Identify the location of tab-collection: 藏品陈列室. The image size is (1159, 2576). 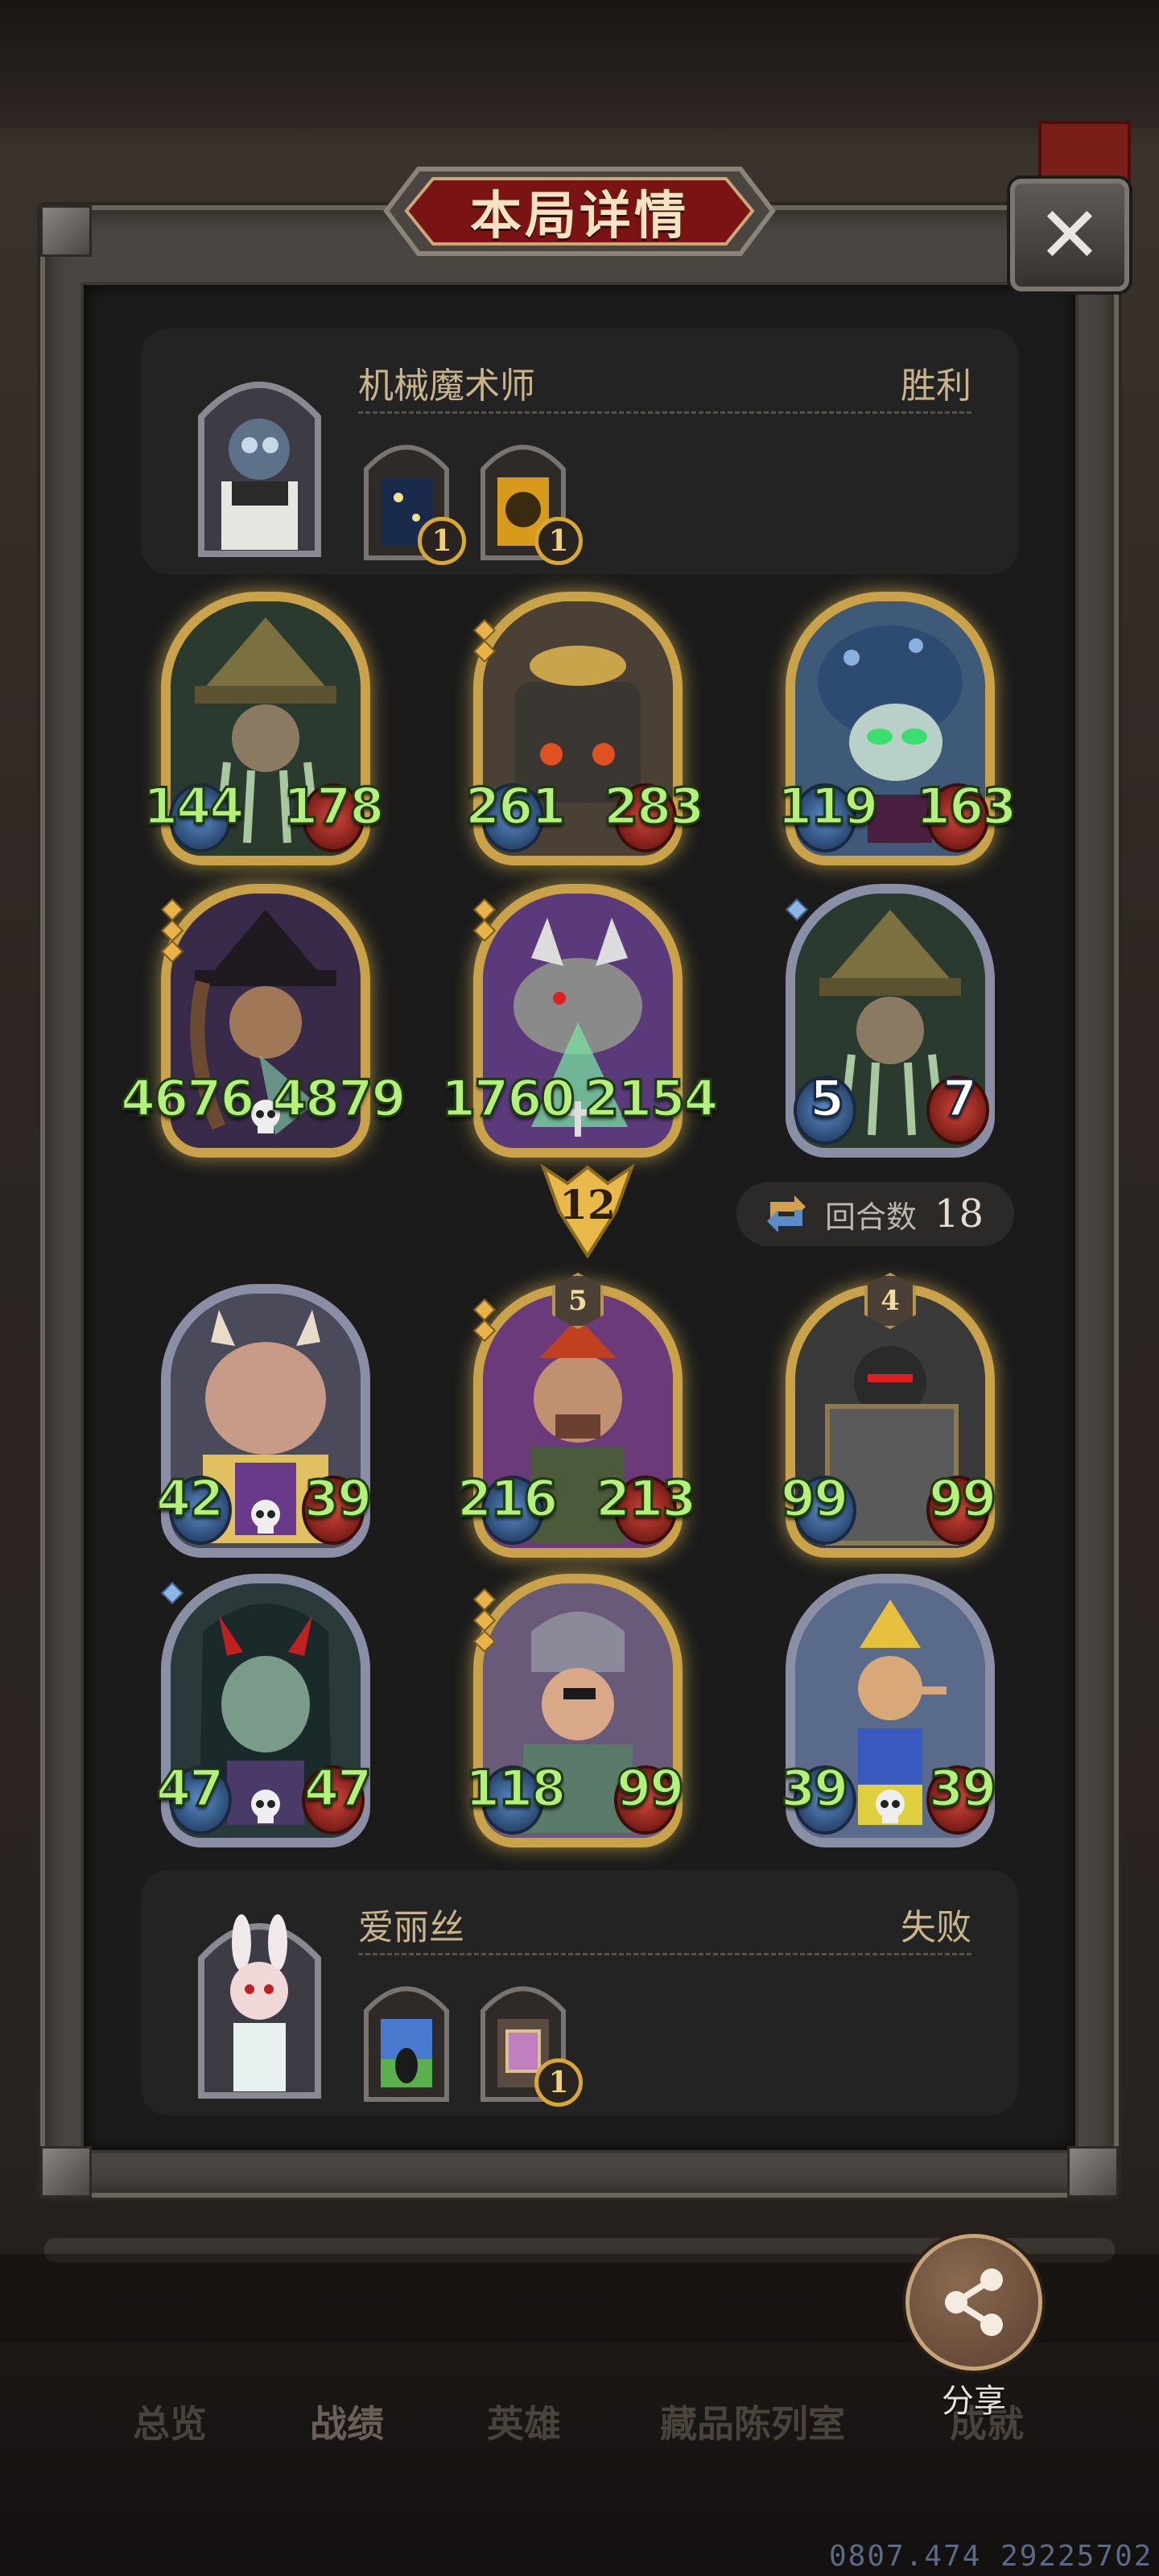
(752, 2421).